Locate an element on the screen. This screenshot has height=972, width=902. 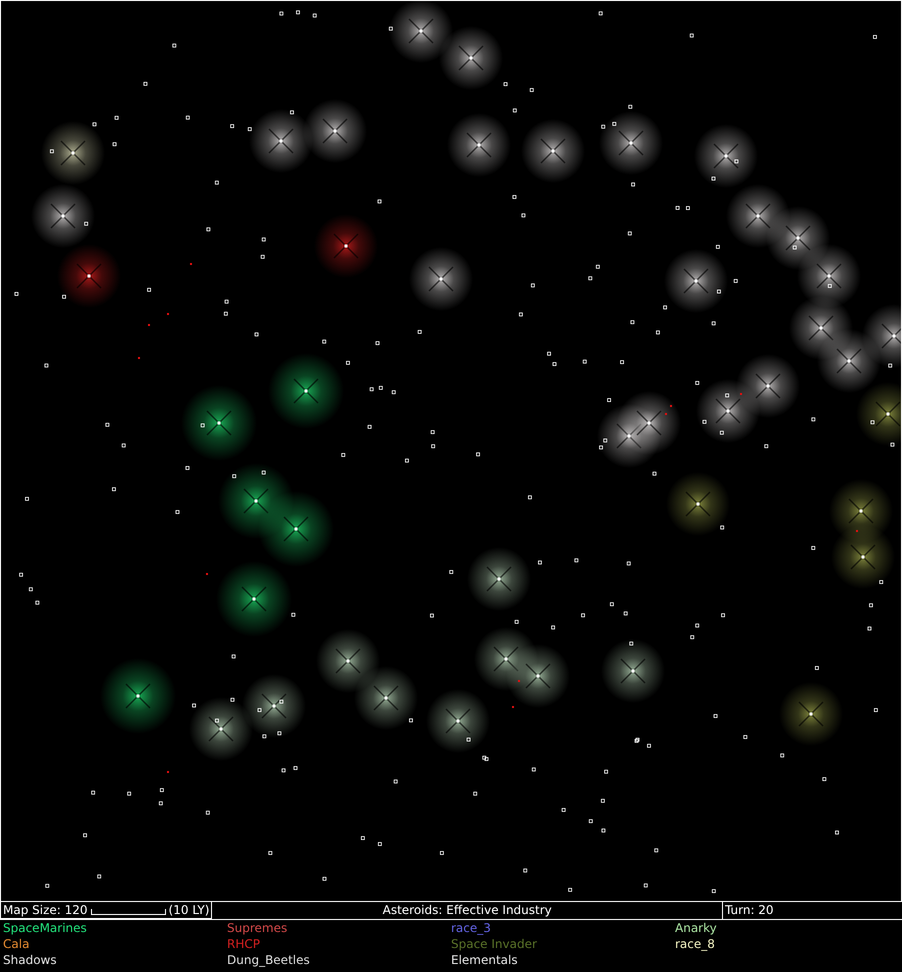
race-name: Space Invader is located at coordinates (494, 944).